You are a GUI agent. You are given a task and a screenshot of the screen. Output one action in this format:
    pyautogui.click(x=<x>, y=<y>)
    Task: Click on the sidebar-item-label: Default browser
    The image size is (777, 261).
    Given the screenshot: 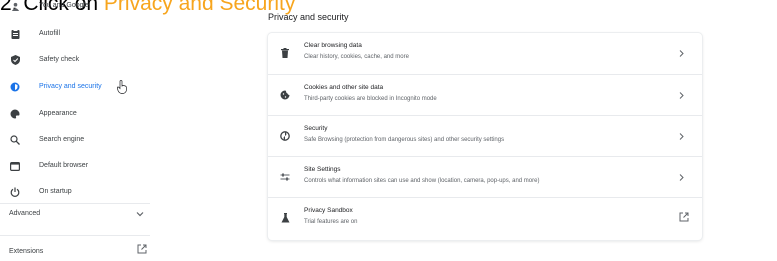 What is the action you would take?
    pyautogui.click(x=64, y=165)
    